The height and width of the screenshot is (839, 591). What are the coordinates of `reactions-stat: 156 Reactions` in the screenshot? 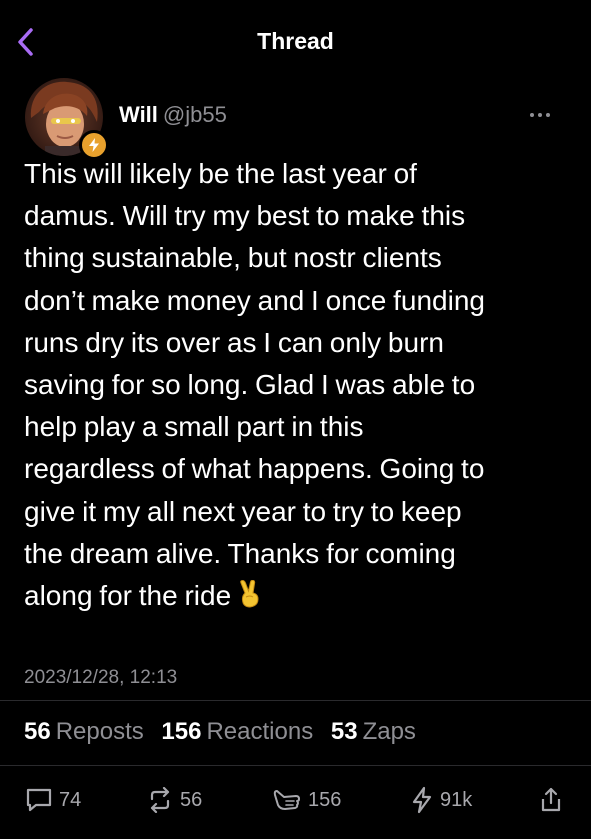 It's located at (237, 732).